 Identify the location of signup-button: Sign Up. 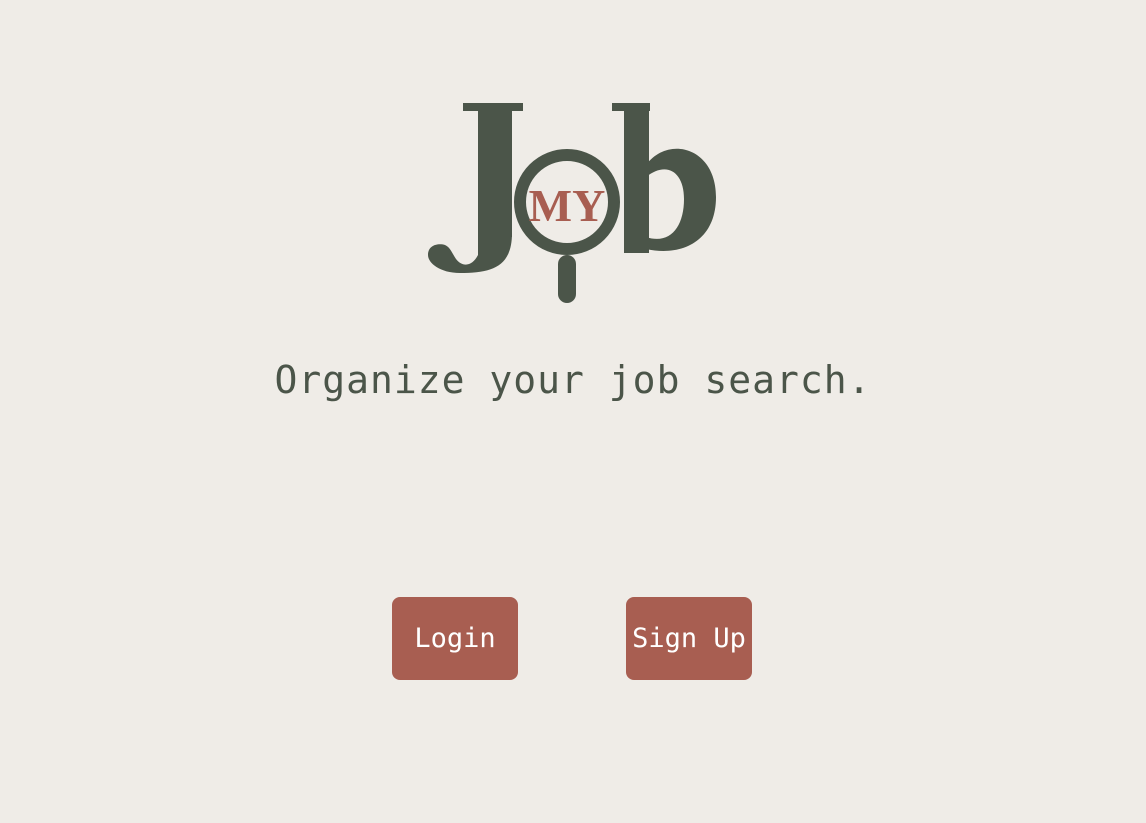
(689, 638).